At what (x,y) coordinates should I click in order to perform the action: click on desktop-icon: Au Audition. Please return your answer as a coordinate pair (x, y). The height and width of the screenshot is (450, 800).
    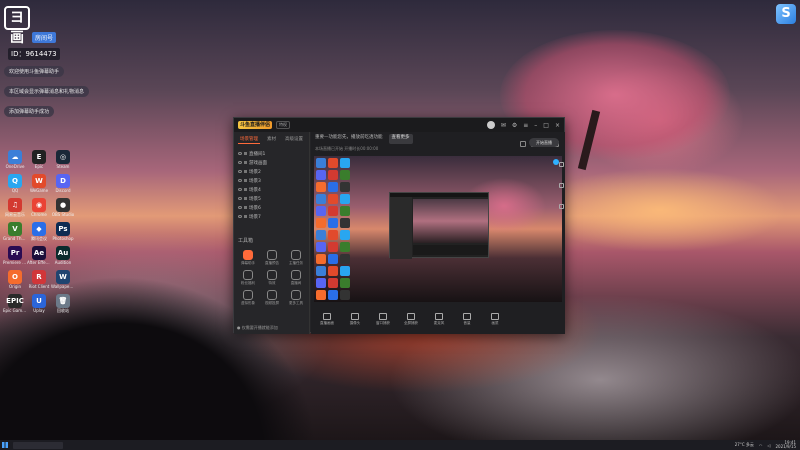
    Looking at the image, I should click on (63, 255).